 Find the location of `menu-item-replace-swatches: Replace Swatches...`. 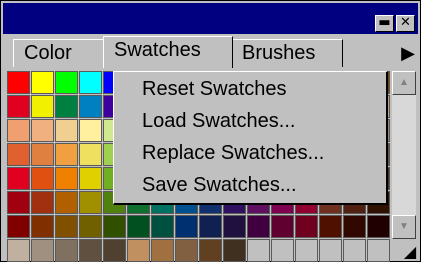

menu-item-replace-swatches: Replace Swatches... is located at coordinates (233, 153).